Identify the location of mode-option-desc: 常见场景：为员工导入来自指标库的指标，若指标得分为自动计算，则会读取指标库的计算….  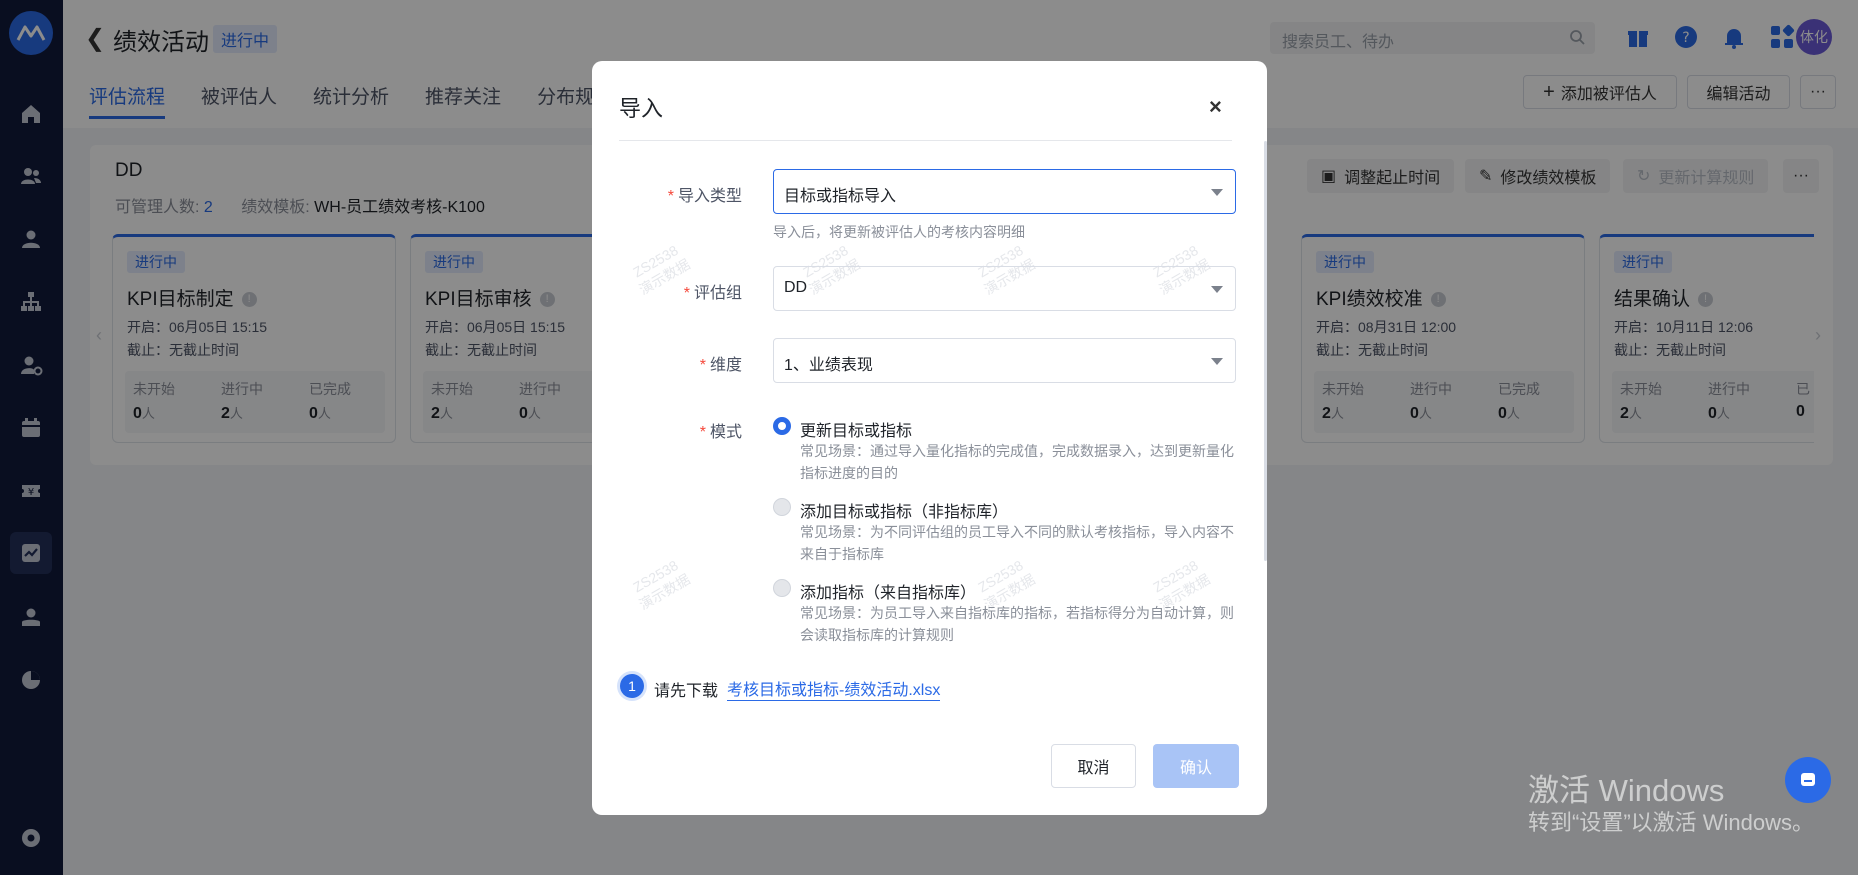
(1017, 624).